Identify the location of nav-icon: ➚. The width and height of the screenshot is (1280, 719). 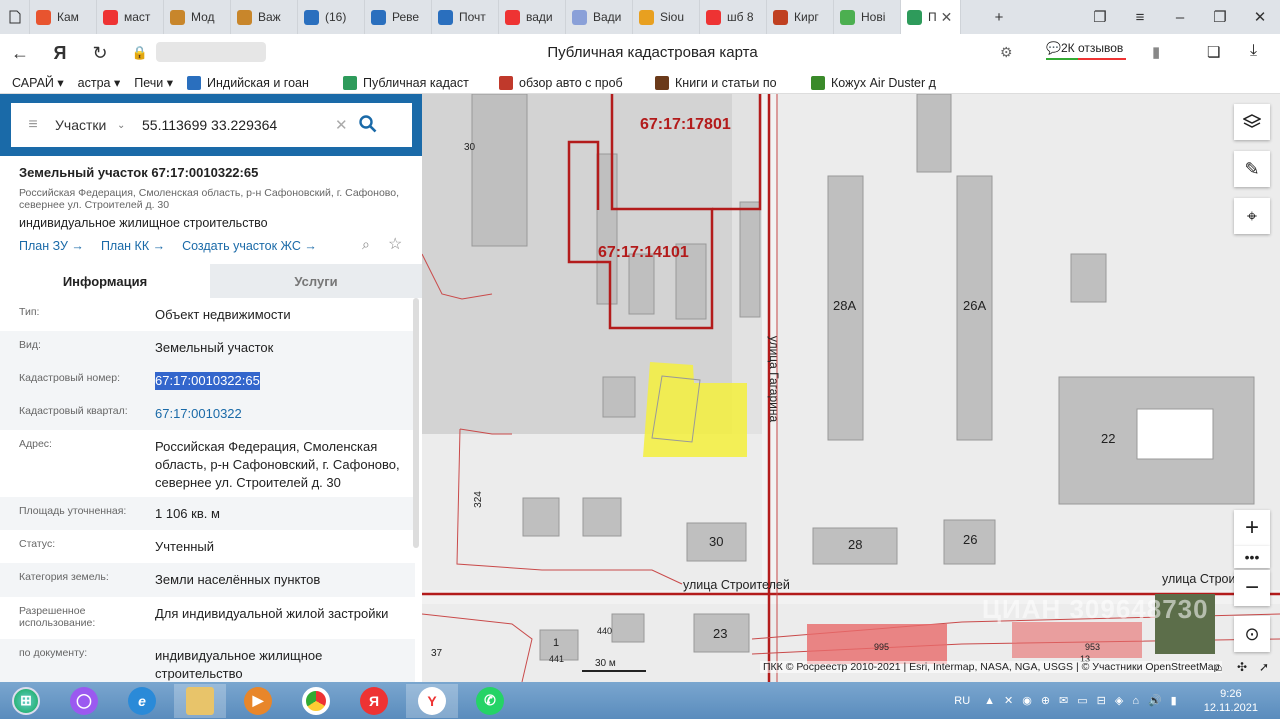
(1264, 667).